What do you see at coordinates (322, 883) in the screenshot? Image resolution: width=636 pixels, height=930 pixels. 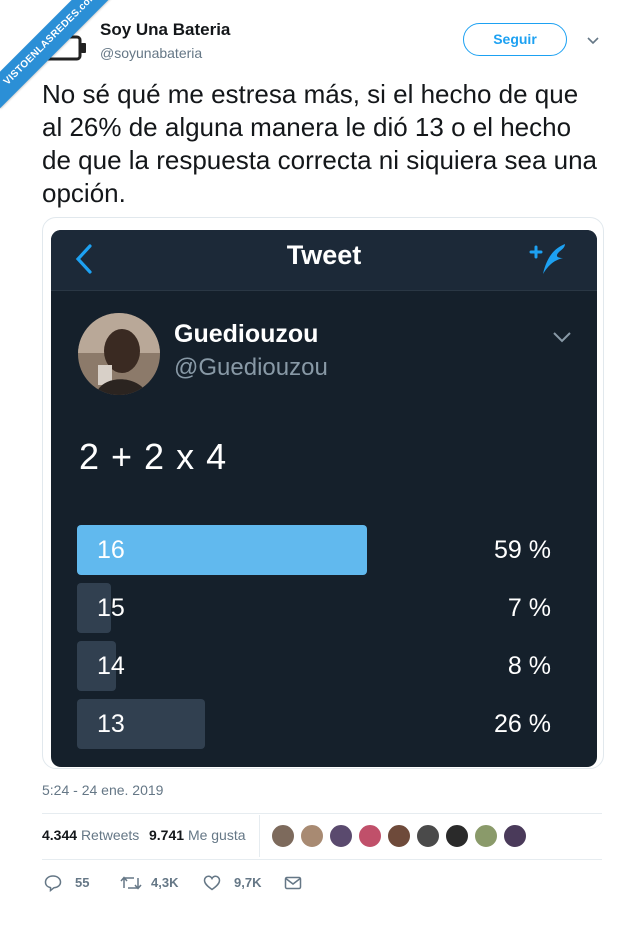 I see `tweet-actions: 55 4,3K 9,7K` at bounding box center [322, 883].